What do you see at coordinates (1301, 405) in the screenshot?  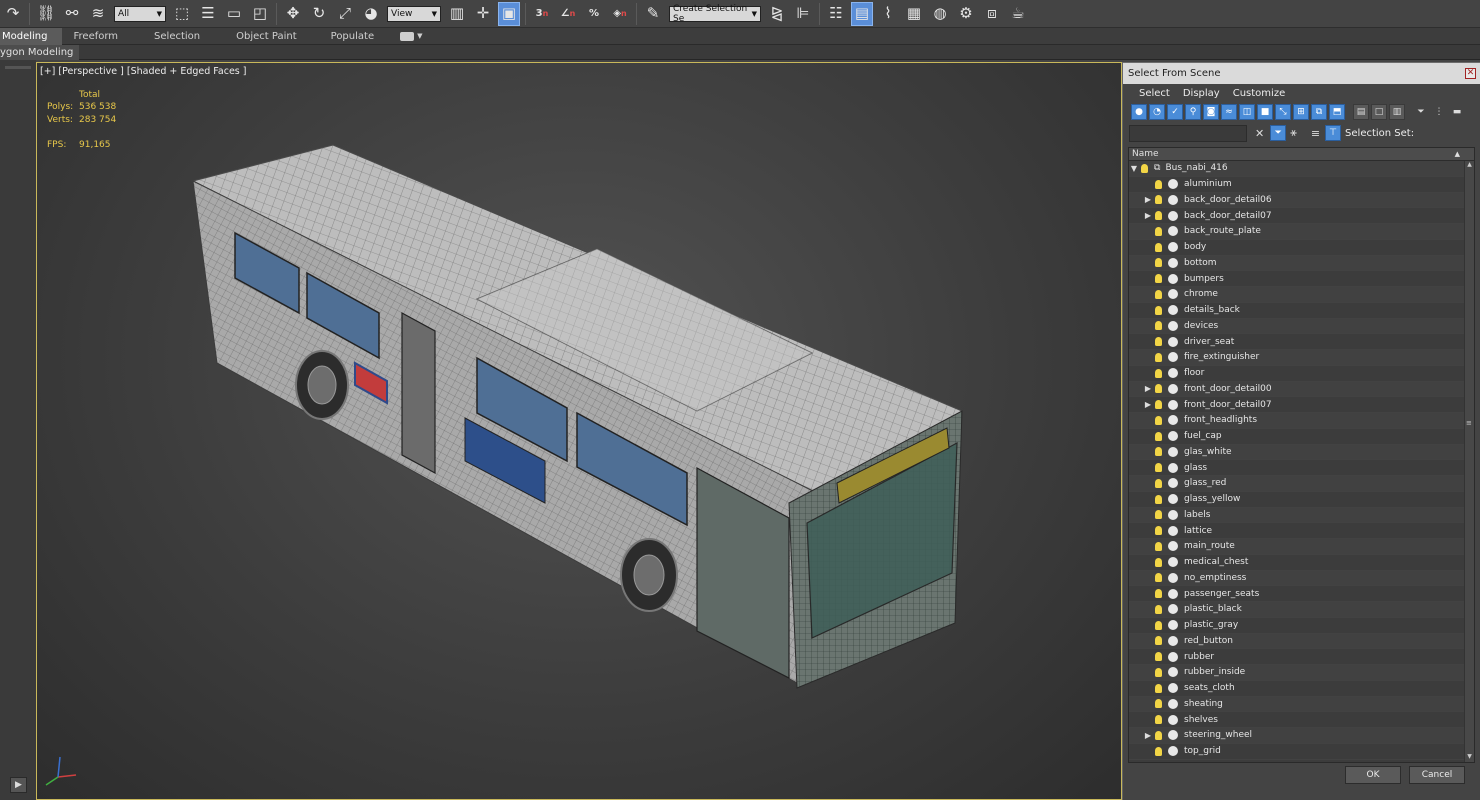 I see `list-item: ▶ front_door_detail07` at bounding box center [1301, 405].